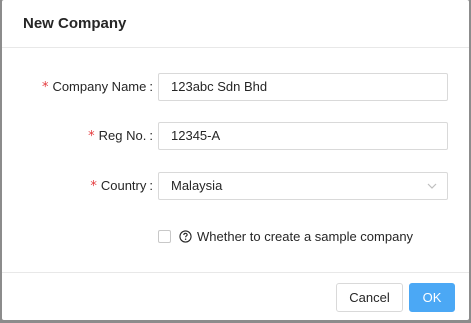 This screenshot has width=471, height=323. I want to click on country-row: * Country: Malaysia, so click(235, 186).